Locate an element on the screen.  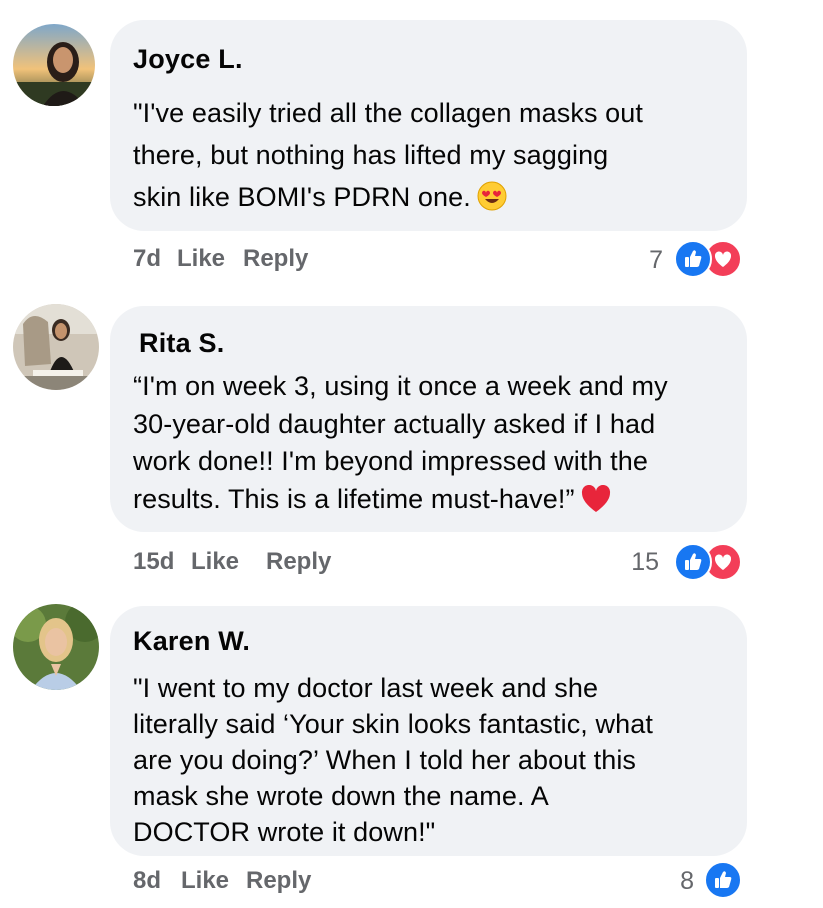
comment-age: 15d is located at coordinates (153, 562).